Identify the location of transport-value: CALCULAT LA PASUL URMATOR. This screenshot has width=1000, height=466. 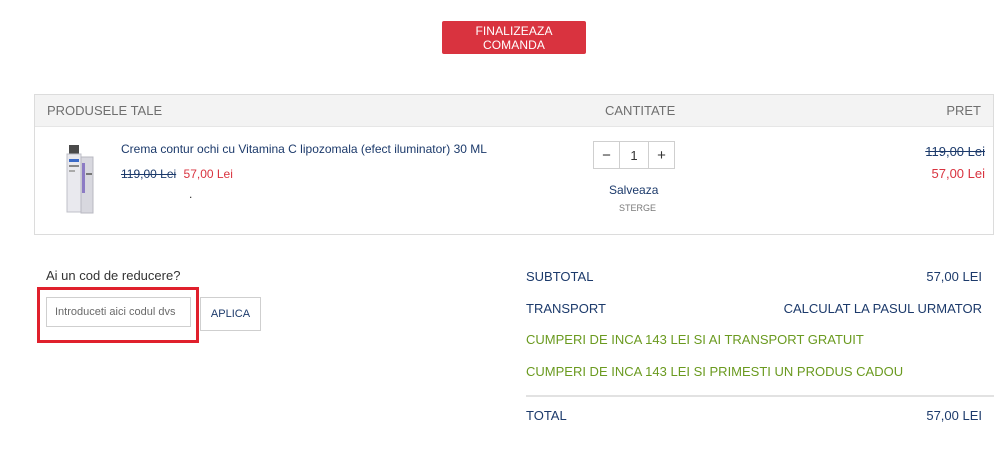
(882, 308).